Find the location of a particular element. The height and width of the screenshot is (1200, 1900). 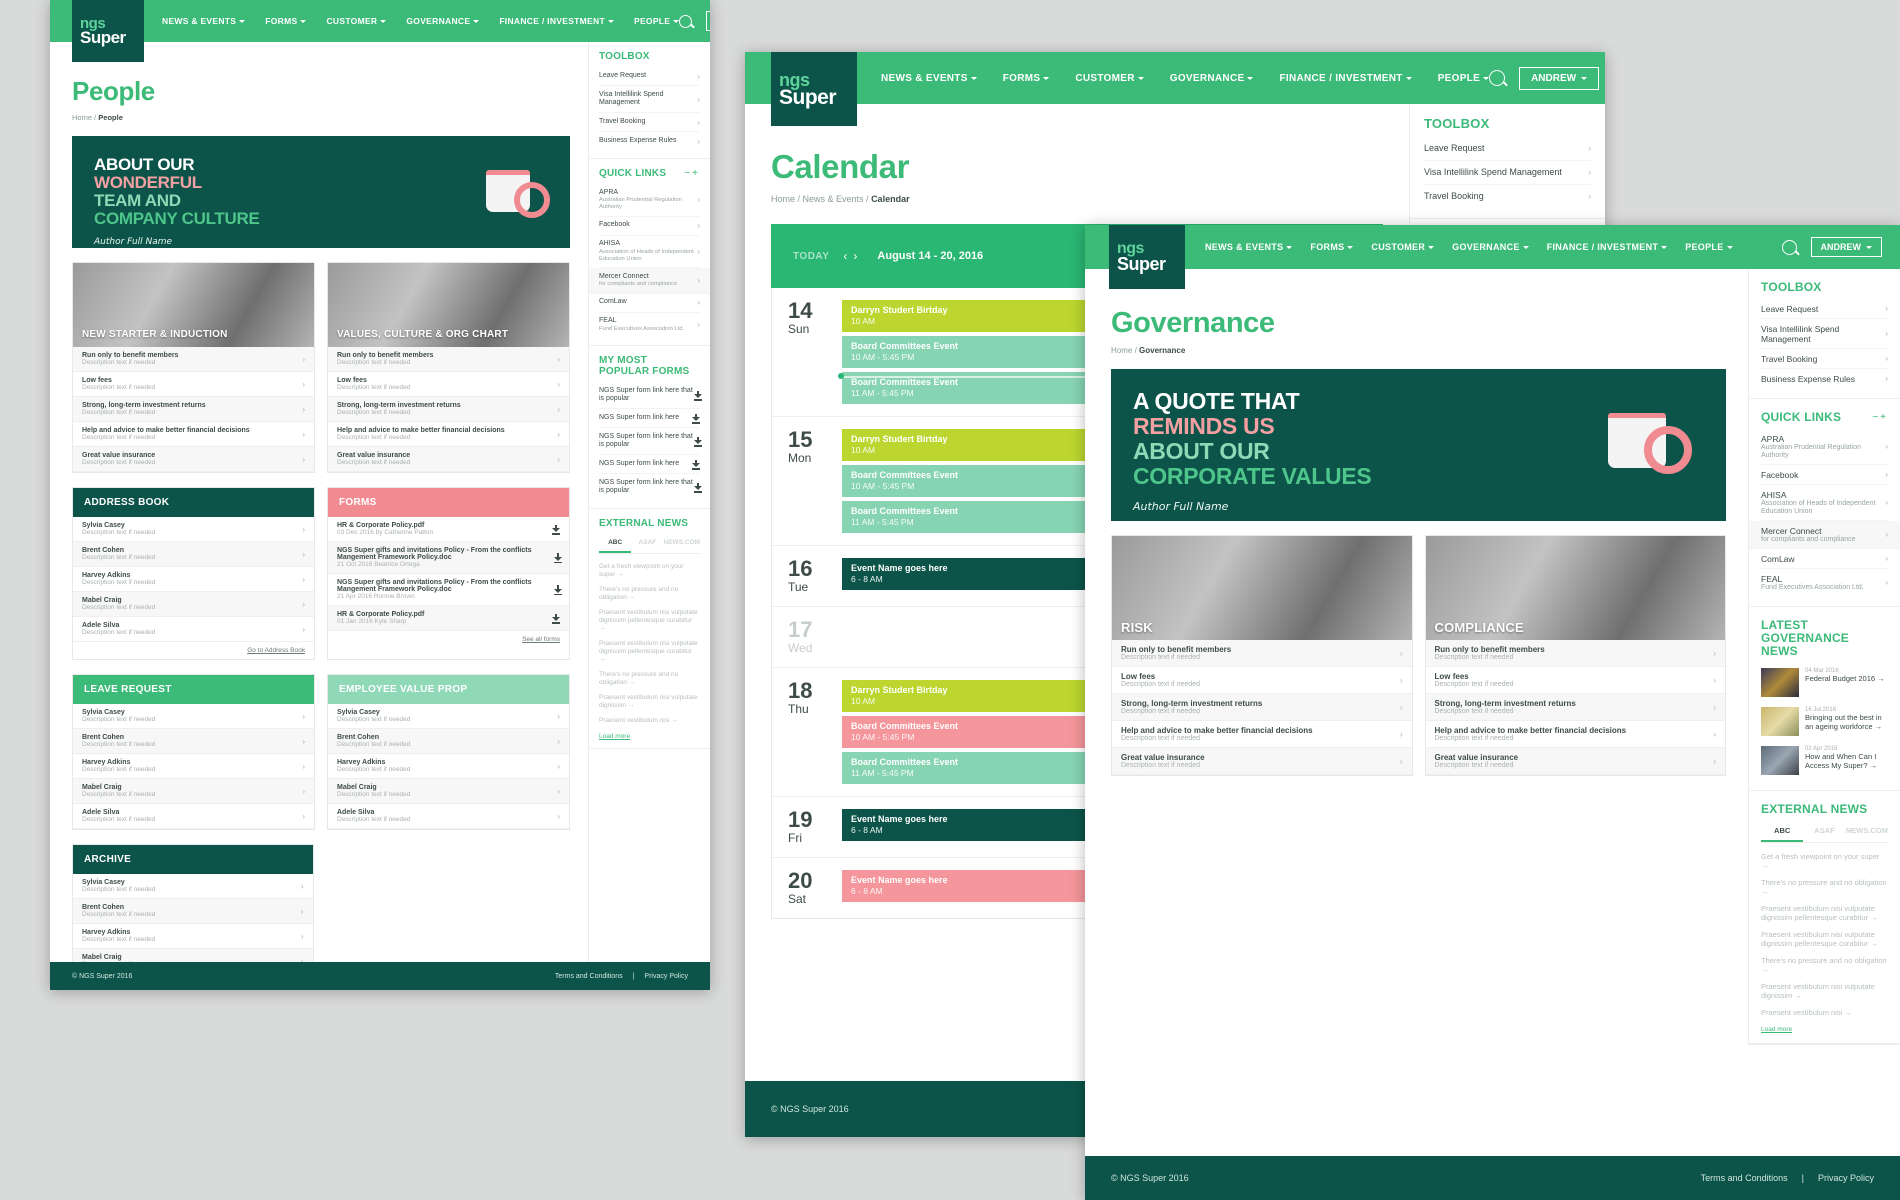

collapse-expand-controls: −+ is located at coordinates (692, 173).